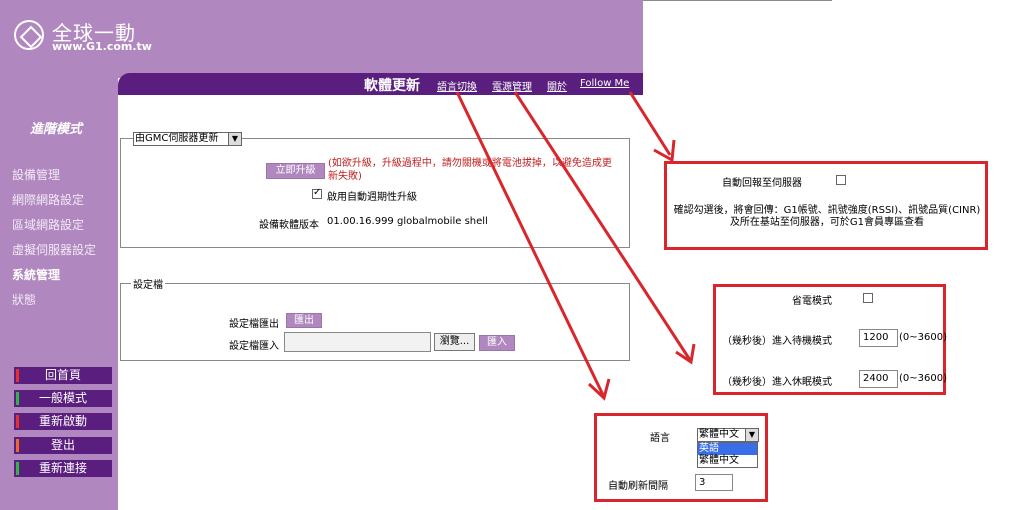 The image size is (1024, 510). I want to click on arrow-power, so click(602, 226).